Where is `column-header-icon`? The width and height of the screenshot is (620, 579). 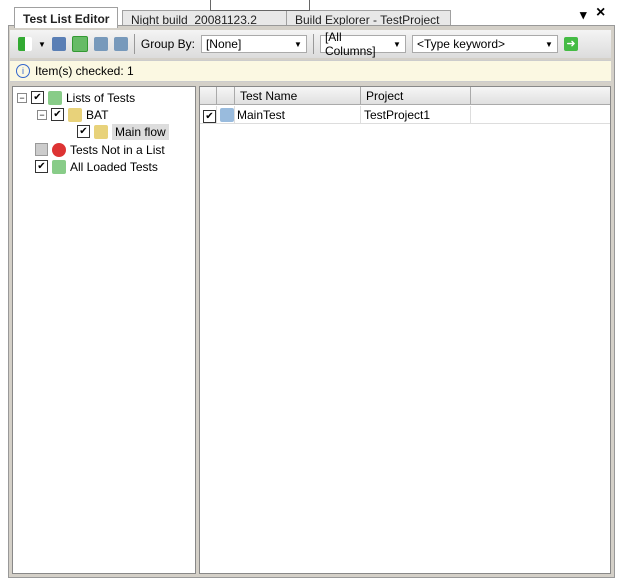 column-header-icon is located at coordinates (226, 96).